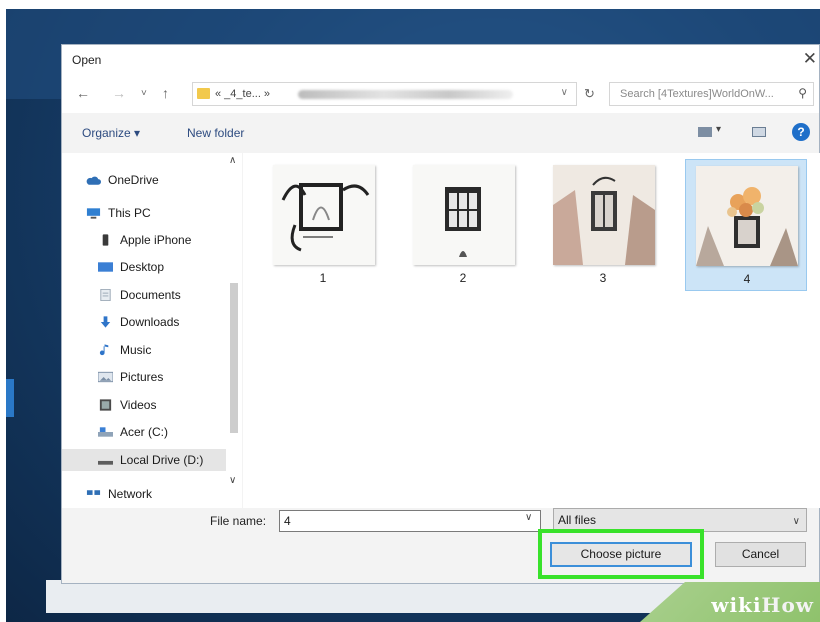 Image resolution: width=820 pixels, height=622 pixels. I want to click on sidebar-item-downloads: Downloads, so click(163, 322).